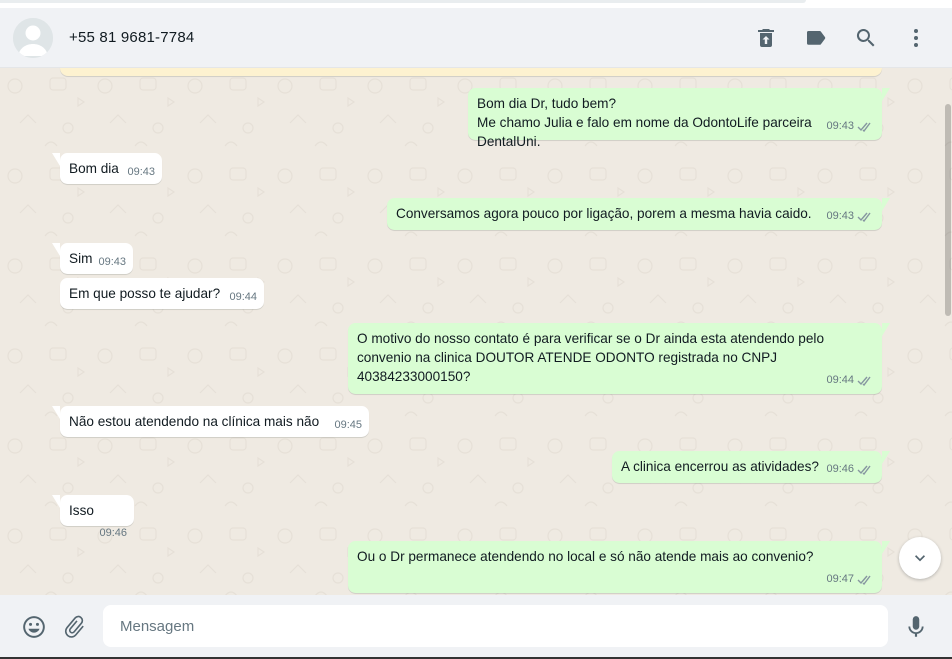 Image resolution: width=952 pixels, height=659 pixels. What do you see at coordinates (131, 37) in the screenshot?
I see `contact-name: +55 81 9681-7784` at bounding box center [131, 37].